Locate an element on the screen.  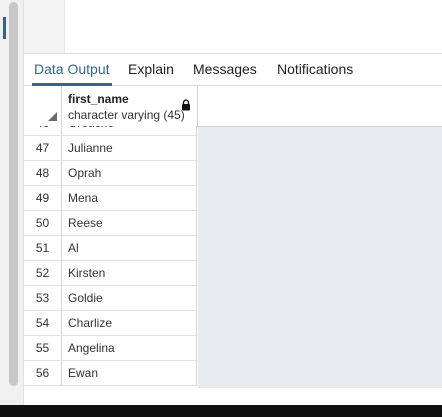
table-row: 46Groucho is located at coordinates (111, 131).